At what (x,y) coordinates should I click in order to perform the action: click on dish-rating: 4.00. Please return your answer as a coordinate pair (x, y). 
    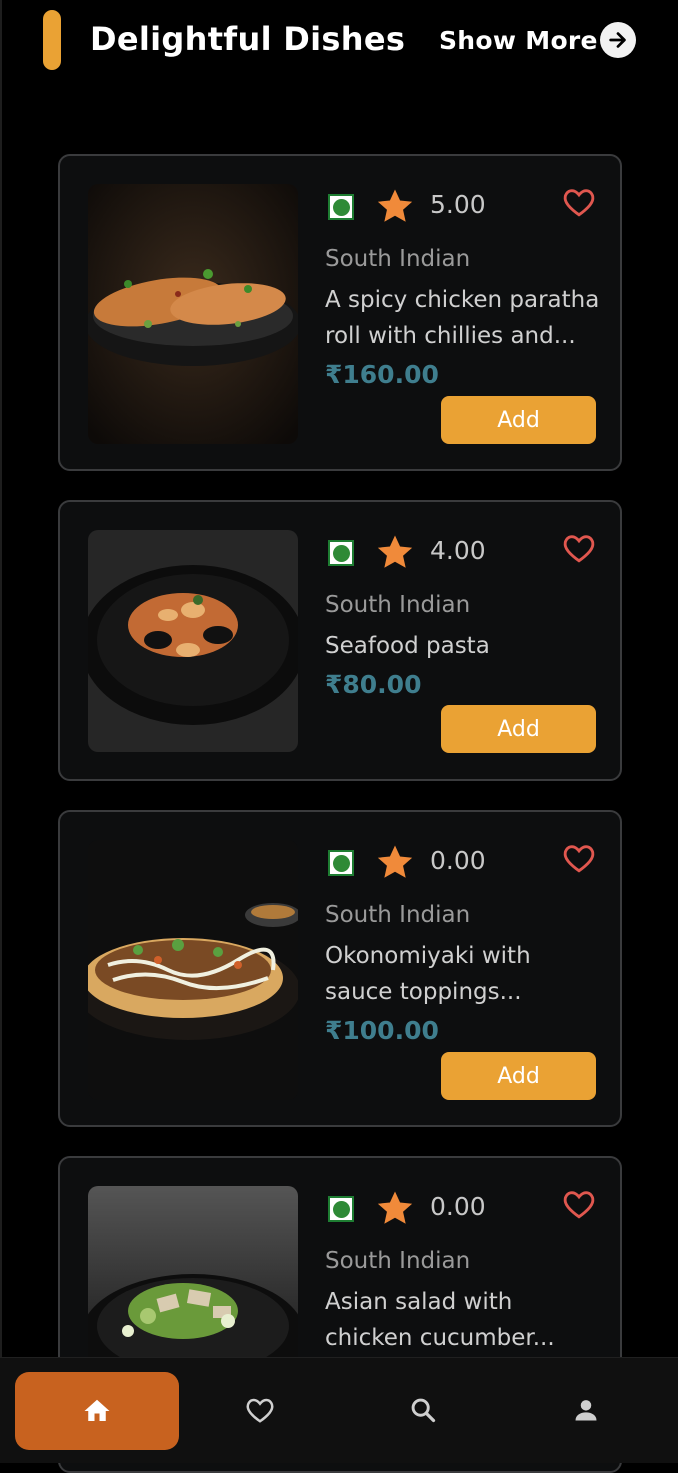
    Looking at the image, I should click on (458, 550).